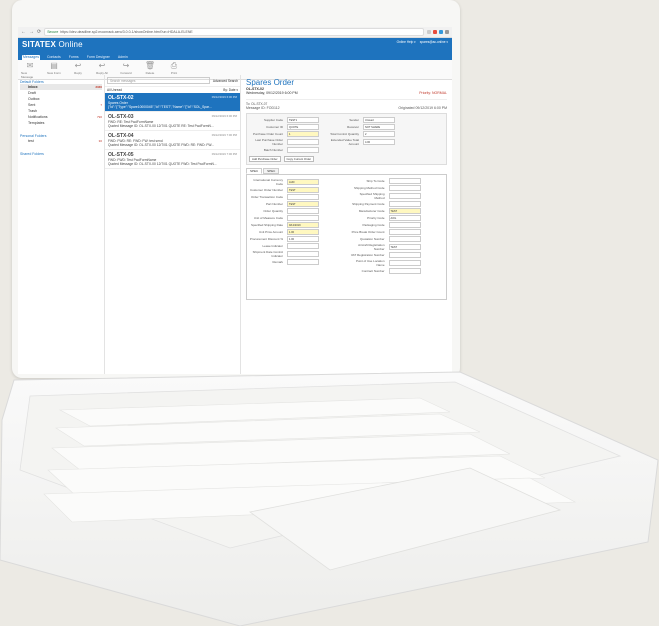  Describe the element at coordinates (422, 108) in the screenshot. I see `originated-line: Originated 09/12/2019 6:00 PM` at that location.